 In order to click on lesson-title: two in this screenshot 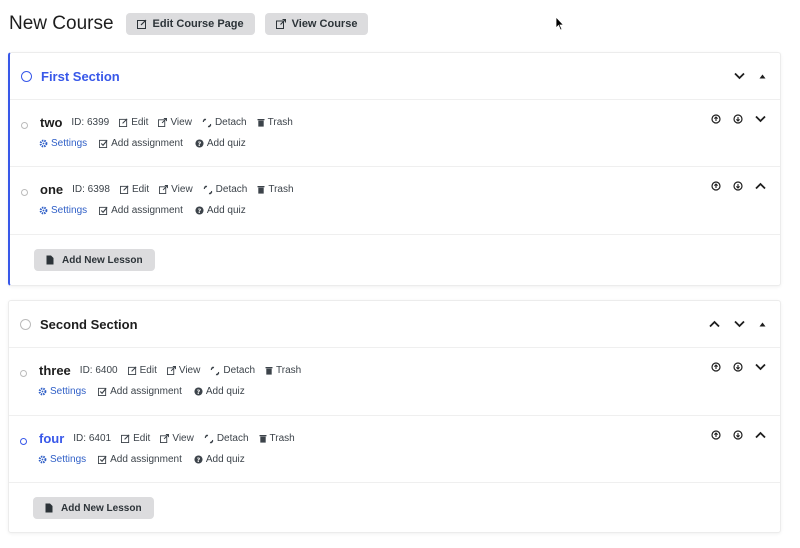, I will do `click(51, 122)`.